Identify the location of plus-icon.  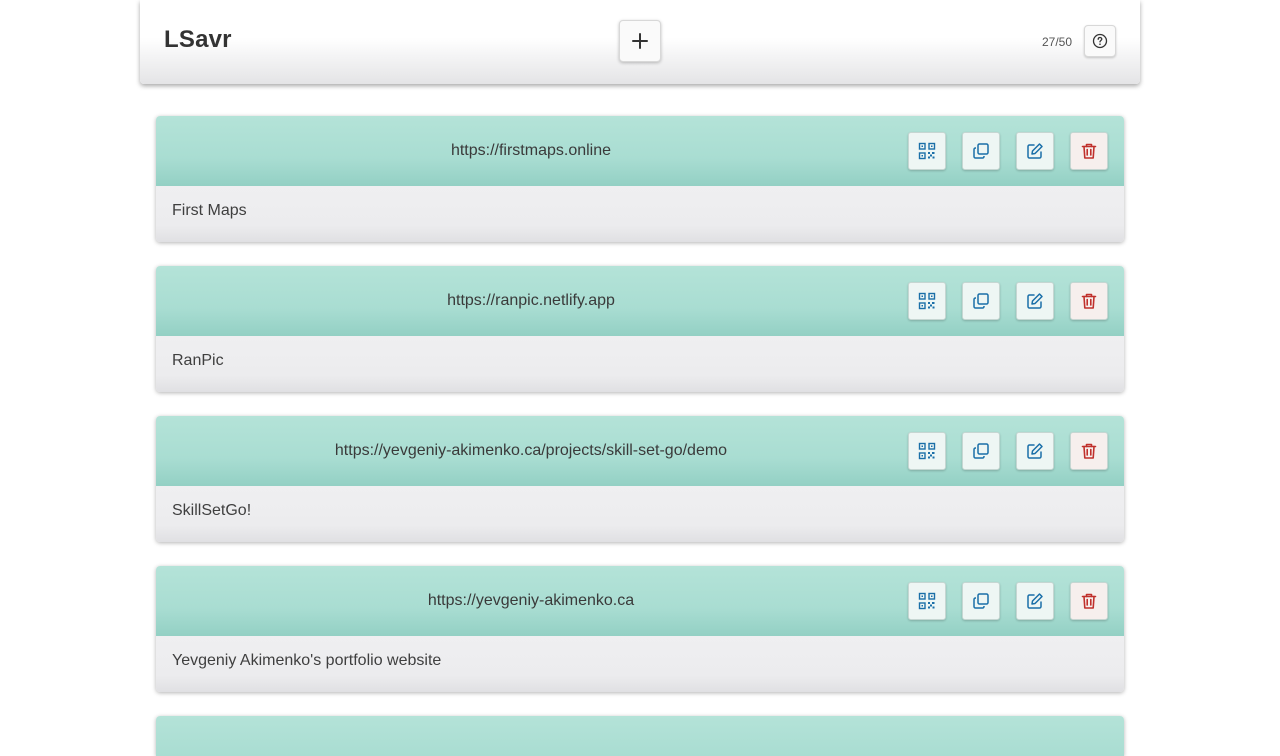
(640, 41).